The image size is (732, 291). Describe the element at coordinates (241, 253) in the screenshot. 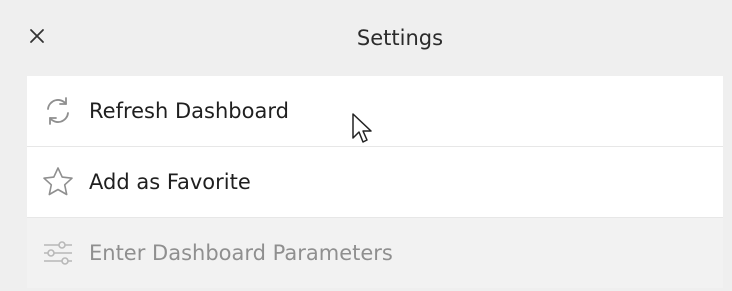

I see `menu-item-label: Enter Dashboard Parameters` at that location.